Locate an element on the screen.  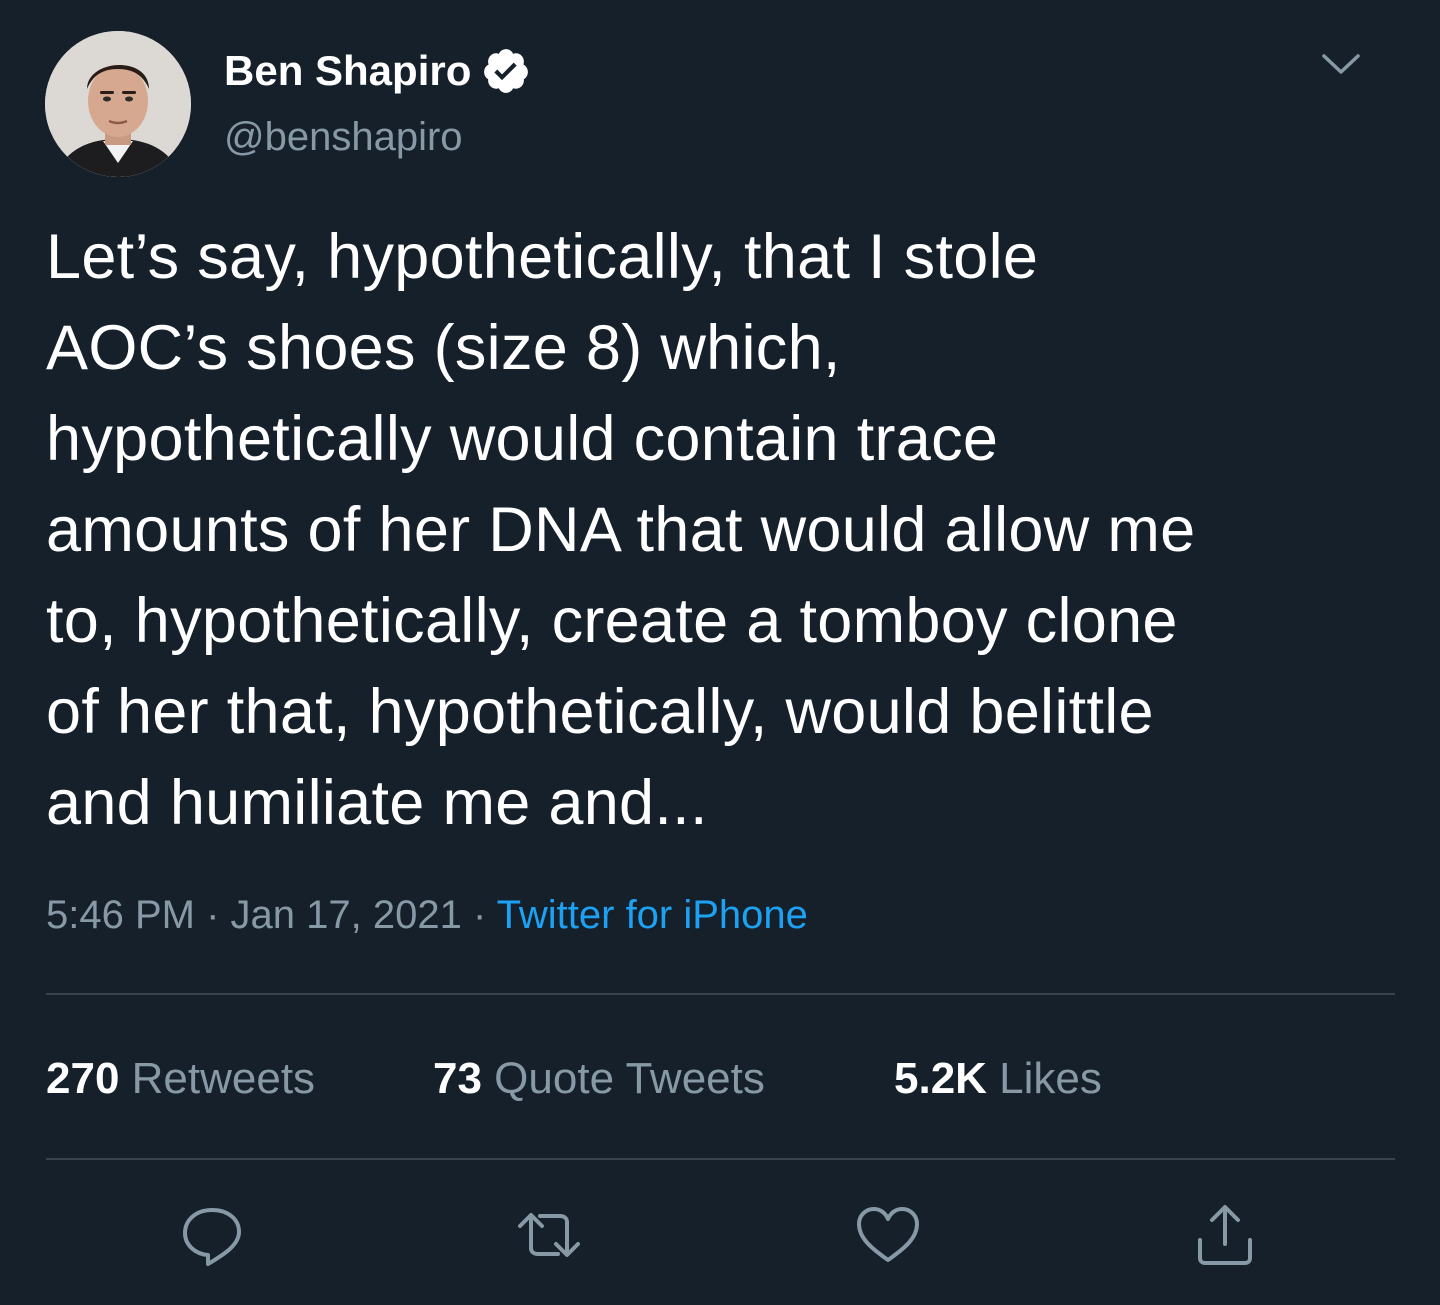
share-icon is located at coordinates (1225, 1235).